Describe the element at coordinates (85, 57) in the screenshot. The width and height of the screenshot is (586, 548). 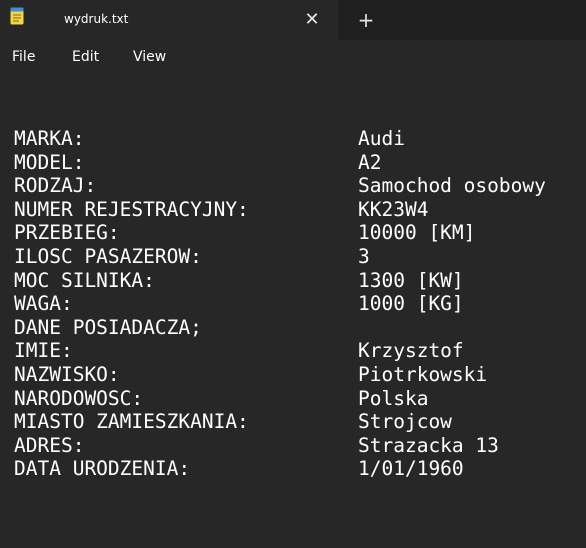
I see `menu-edit: Edit` at that location.